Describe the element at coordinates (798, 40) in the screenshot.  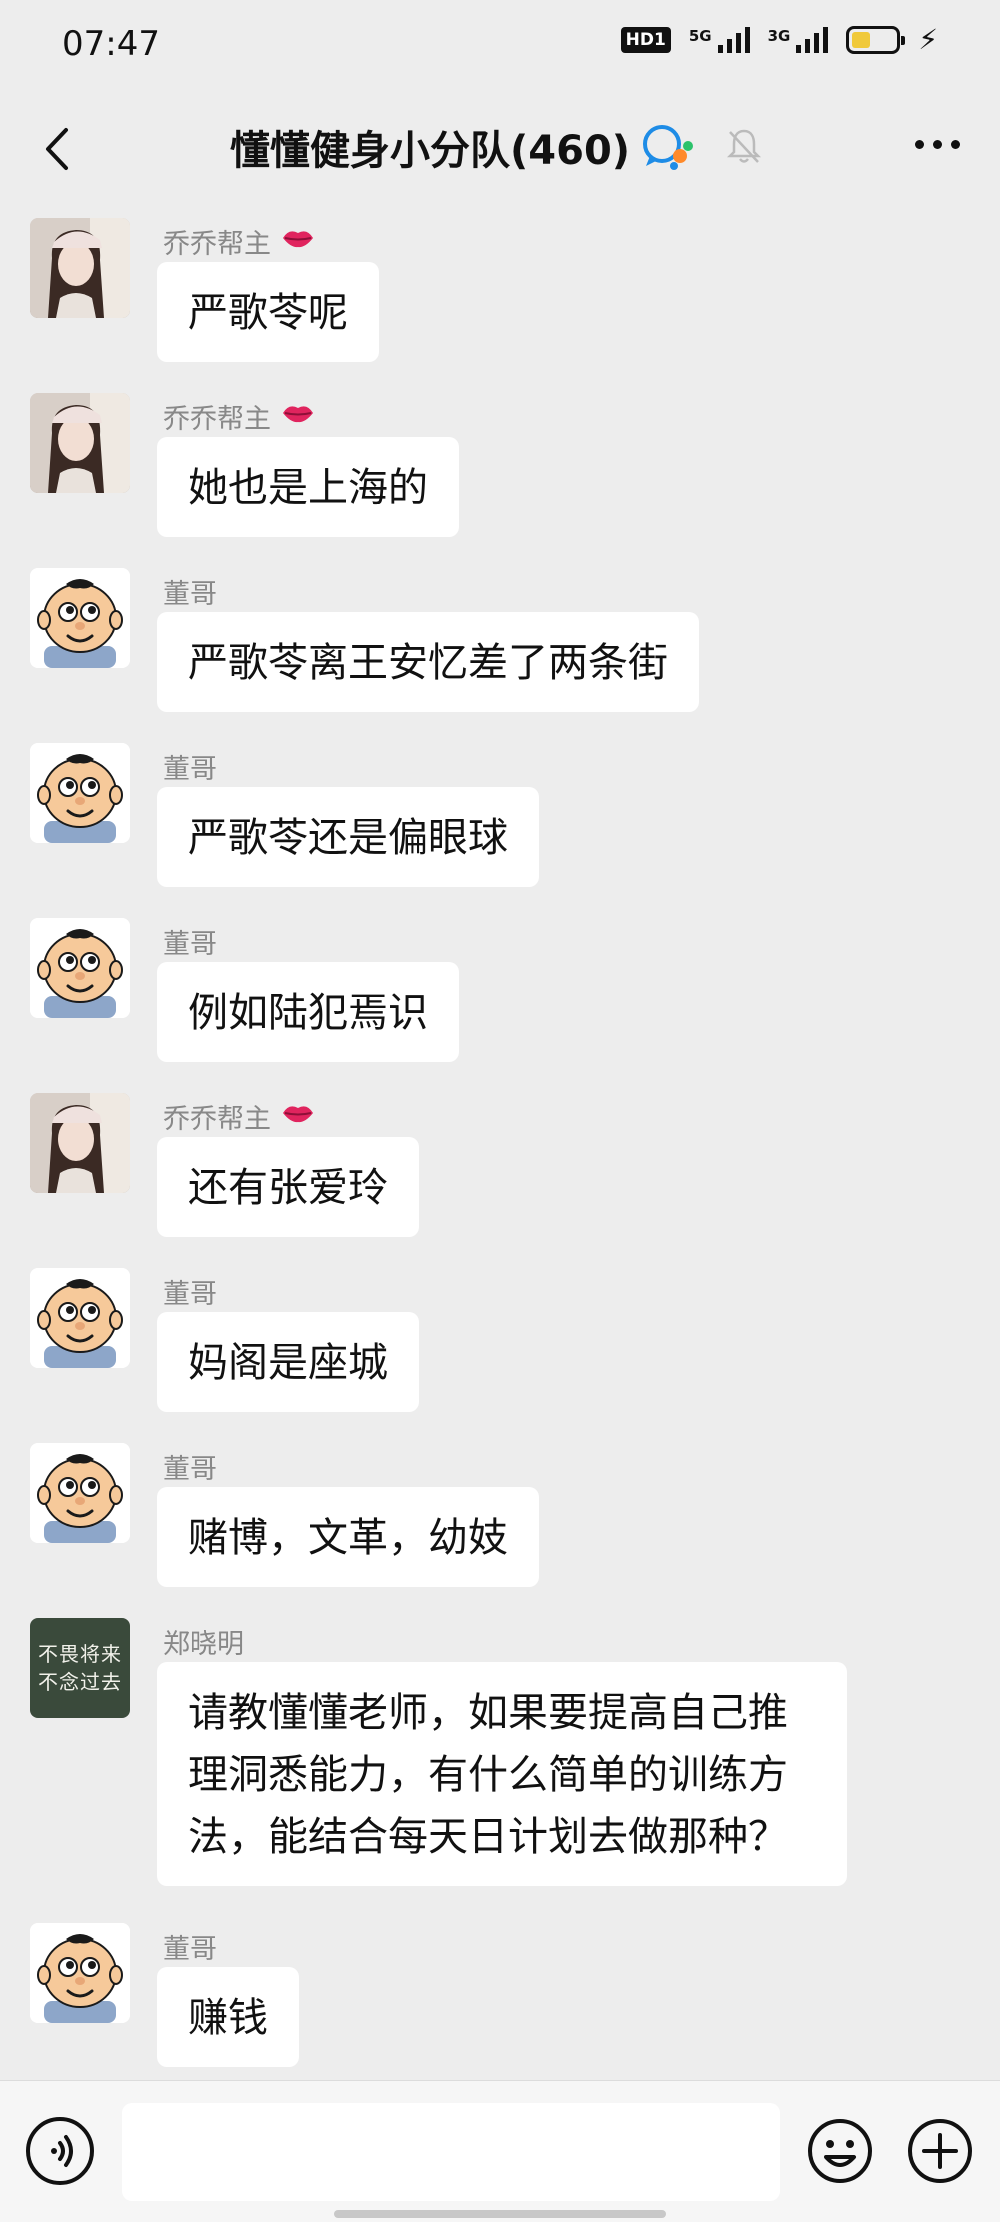
I see `signal-3g-icon: 3G` at that location.